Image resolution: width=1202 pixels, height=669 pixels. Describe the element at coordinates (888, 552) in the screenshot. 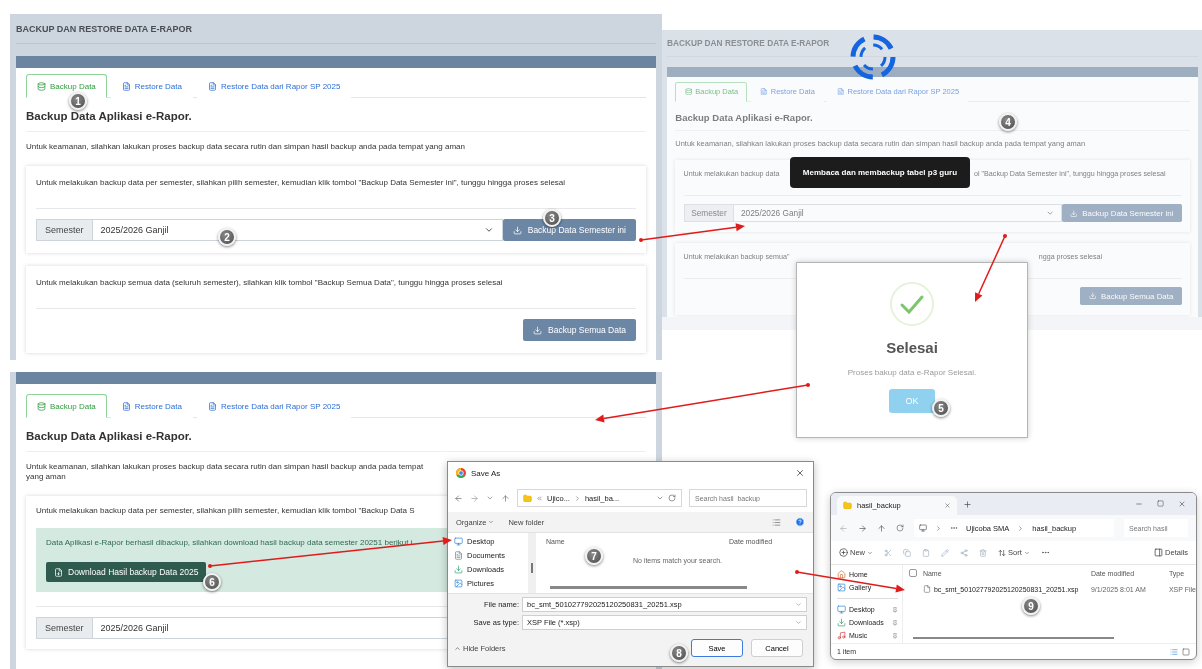

I see `cut-icon` at that location.